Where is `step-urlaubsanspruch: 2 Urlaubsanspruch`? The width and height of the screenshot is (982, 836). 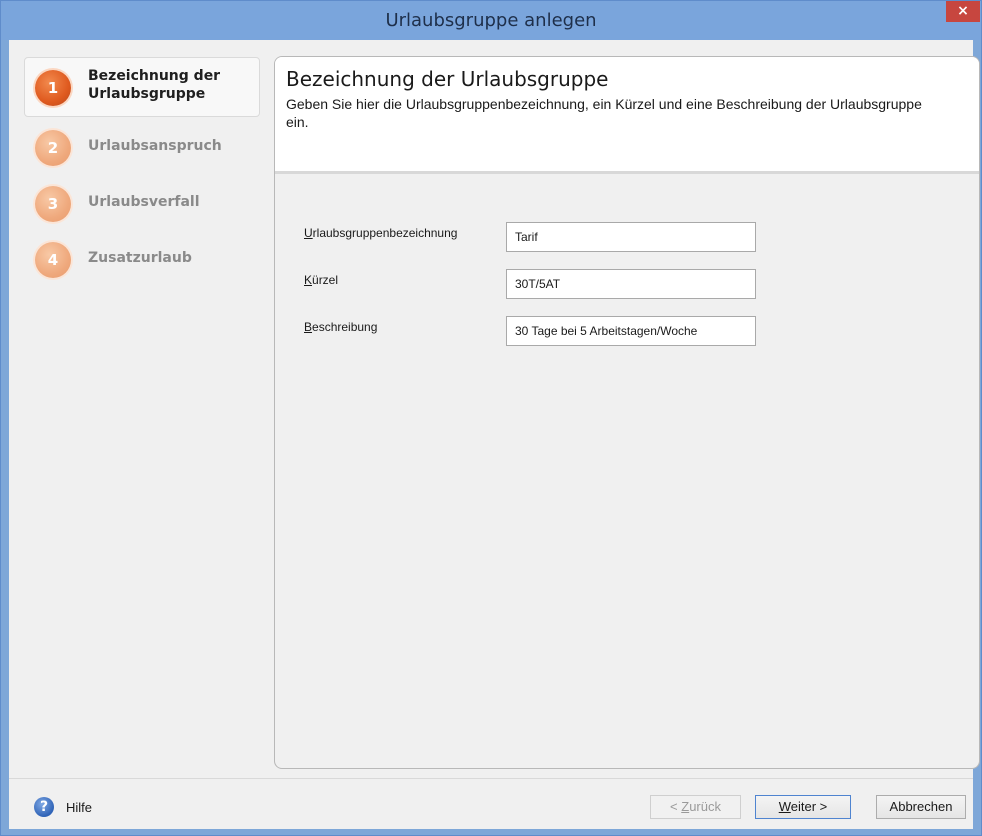
step-urlaubsanspruch: 2 Urlaubsanspruch is located at coordinates (142, 145).